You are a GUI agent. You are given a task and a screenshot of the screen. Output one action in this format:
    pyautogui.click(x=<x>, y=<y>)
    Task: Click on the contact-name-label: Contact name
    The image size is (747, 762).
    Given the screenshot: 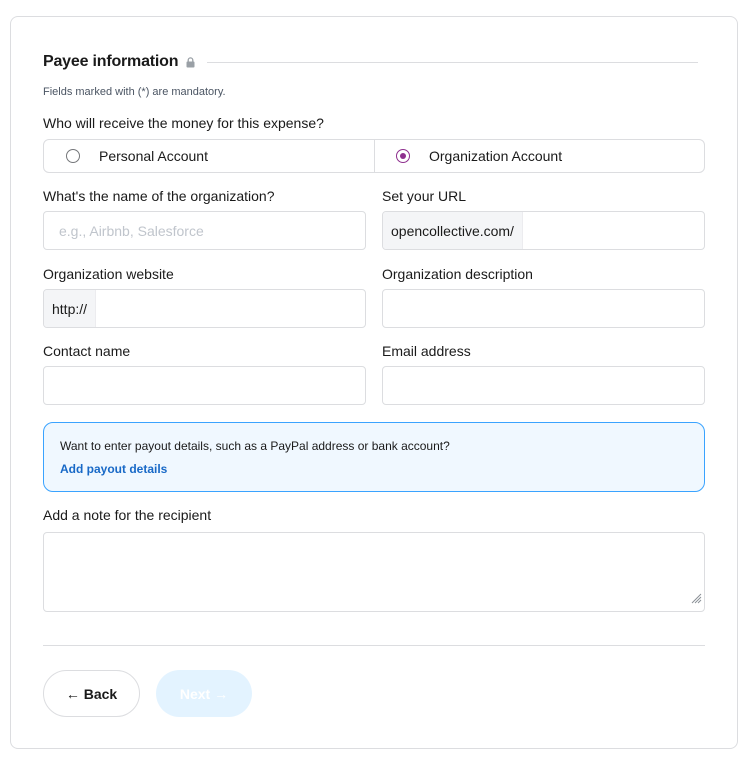 What is the action you would take?
    pyautogui.click(x=87, y=351)
    